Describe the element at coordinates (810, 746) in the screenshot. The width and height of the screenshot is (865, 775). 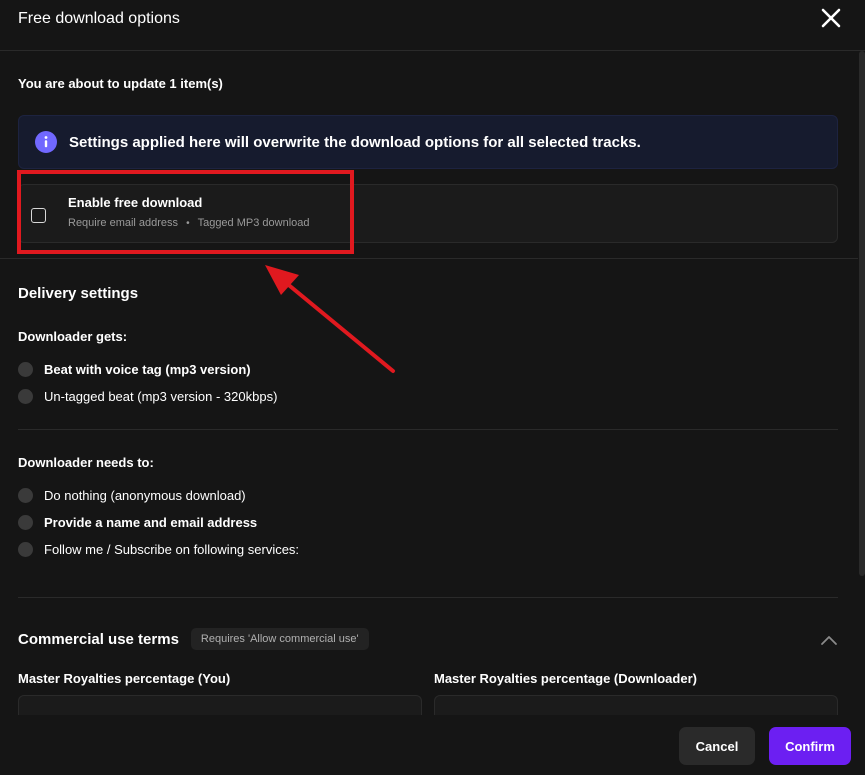
I see `confirm-button: Confirm` at that location.